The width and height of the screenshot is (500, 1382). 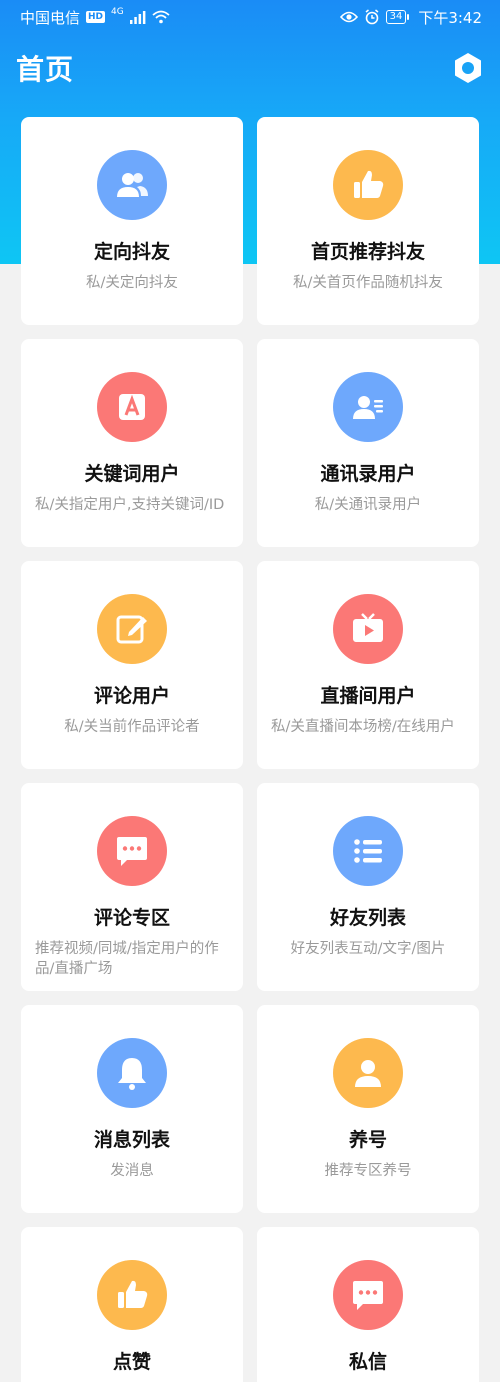 I want to click on feature-card-11: 点赞, so click(x=132, y=1304).